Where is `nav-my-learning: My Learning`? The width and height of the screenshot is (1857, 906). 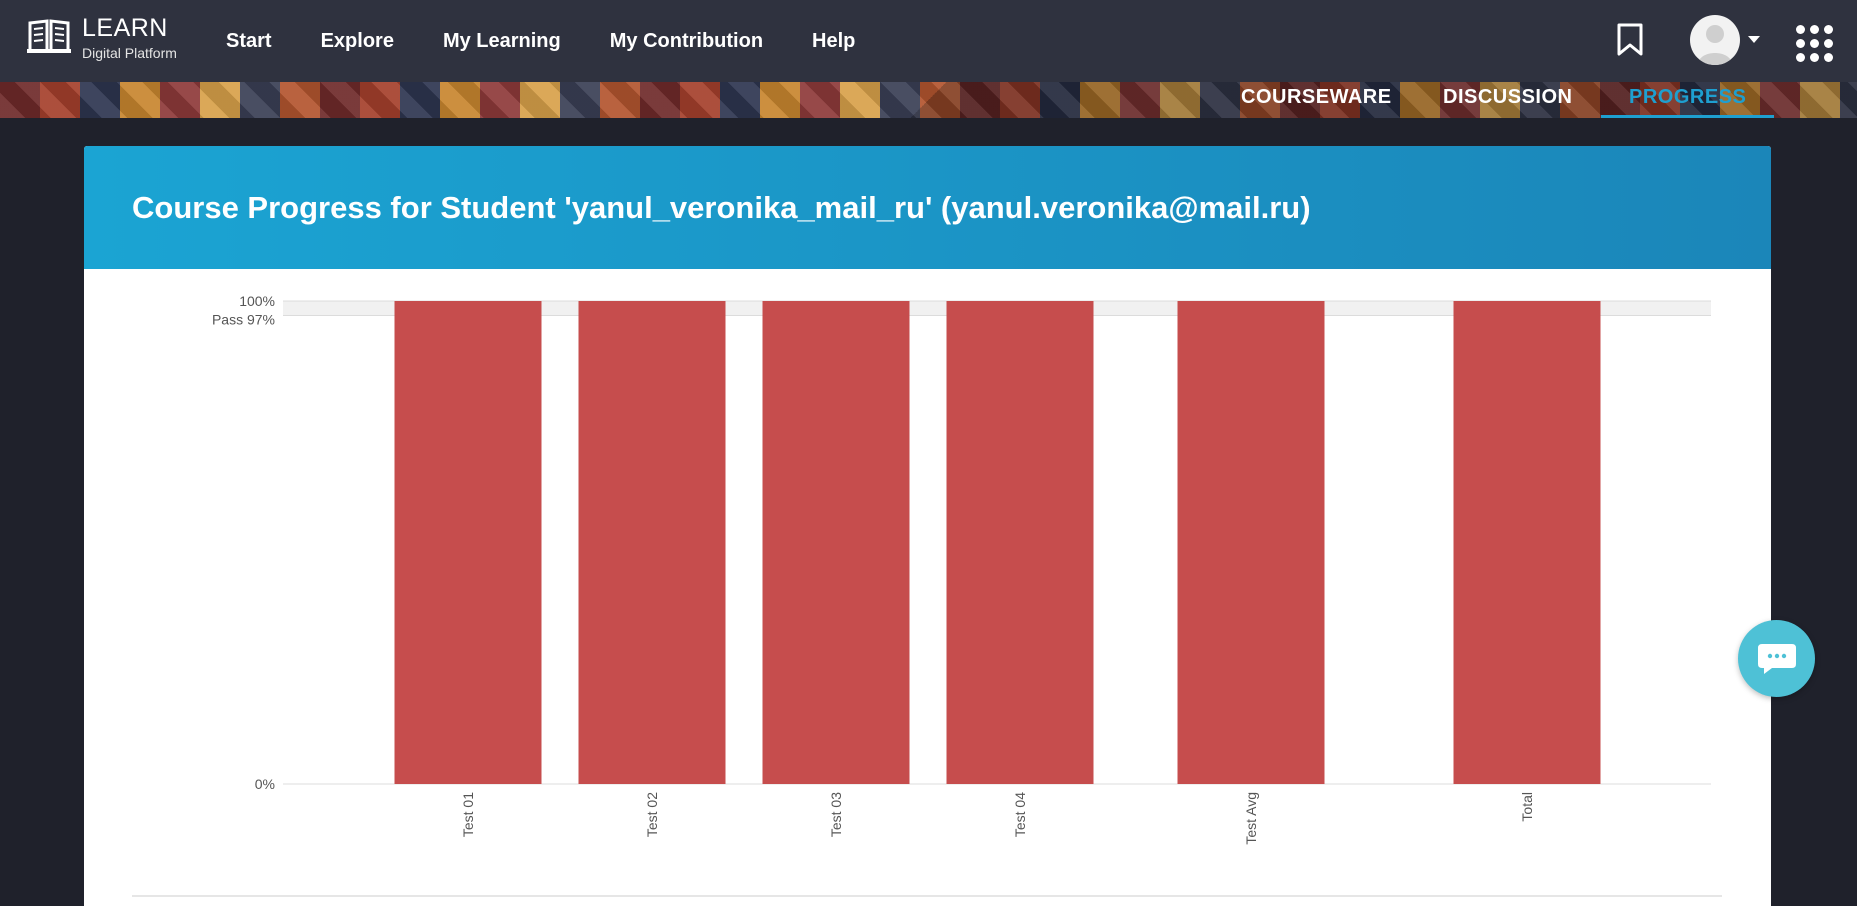 nav-my-learning: My Learning is located at coordinates (502, 41).